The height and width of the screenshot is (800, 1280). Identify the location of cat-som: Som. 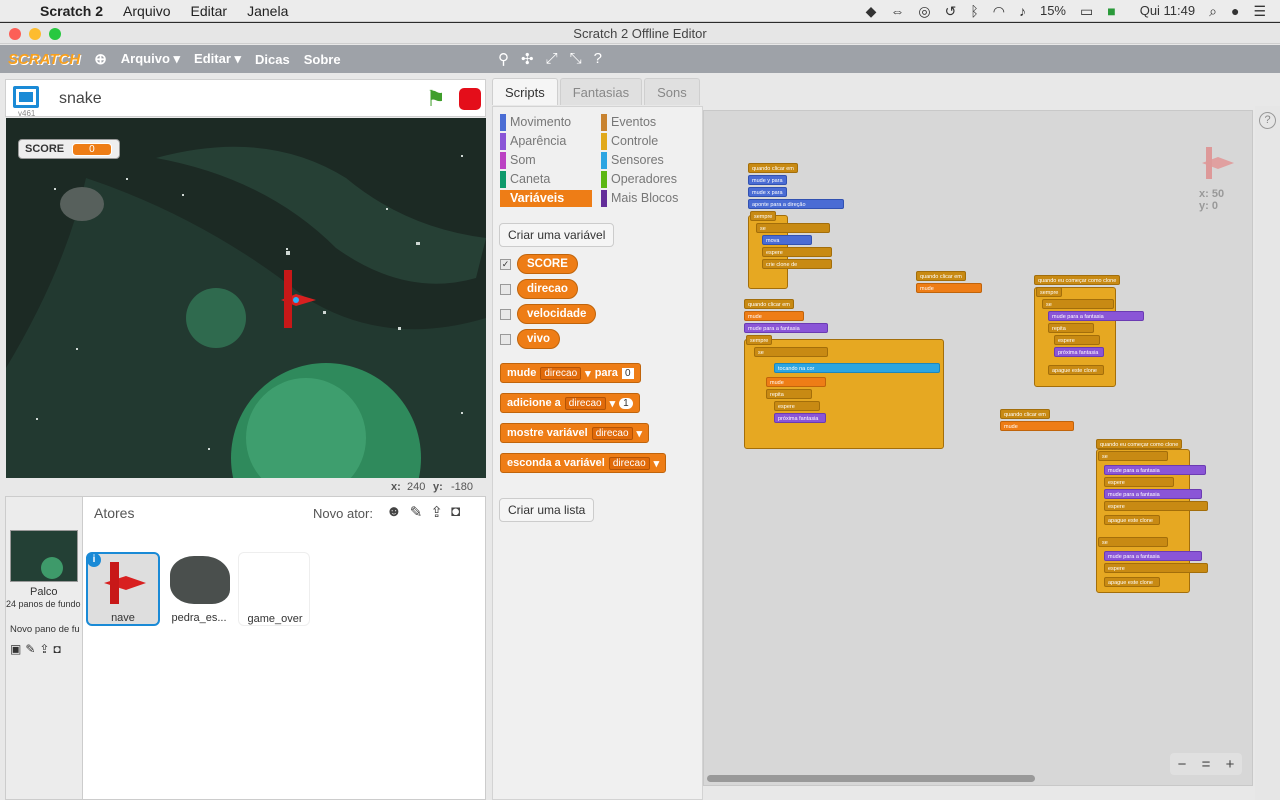
(518, 160).